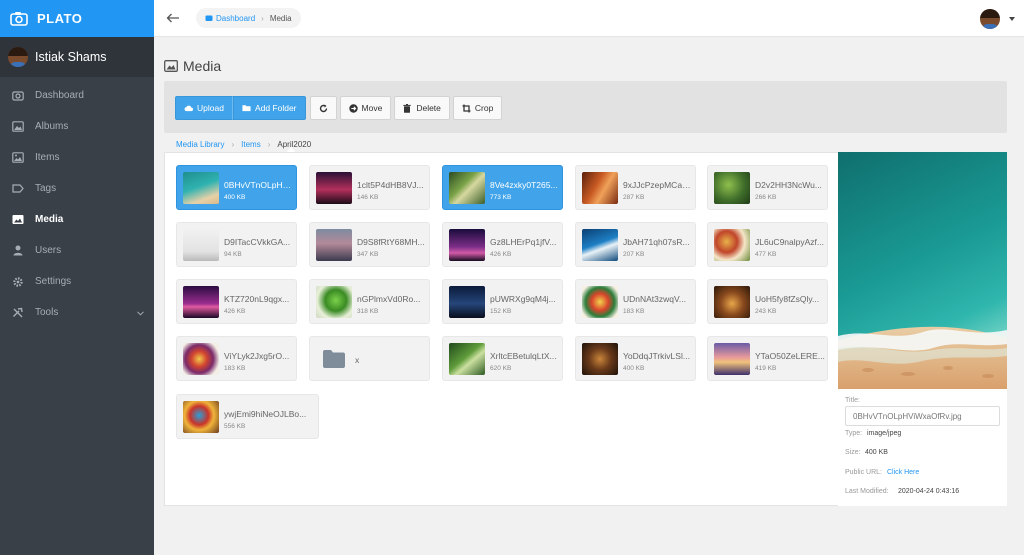  I want to click on brand: PLATO, so click(77, 18).